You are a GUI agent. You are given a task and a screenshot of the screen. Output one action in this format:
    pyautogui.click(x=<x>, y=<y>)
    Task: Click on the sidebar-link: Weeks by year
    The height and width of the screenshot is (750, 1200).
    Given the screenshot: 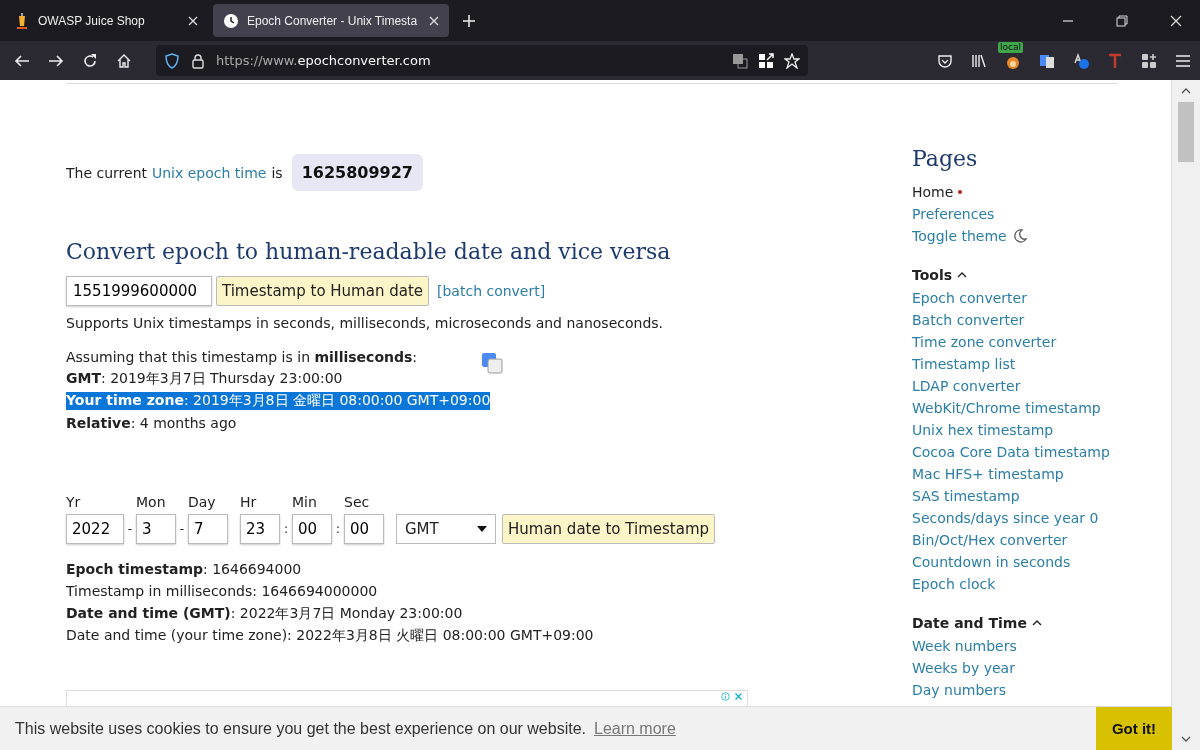 What is the action you would take?
    pyautogui.click(x=963, y=668)
    